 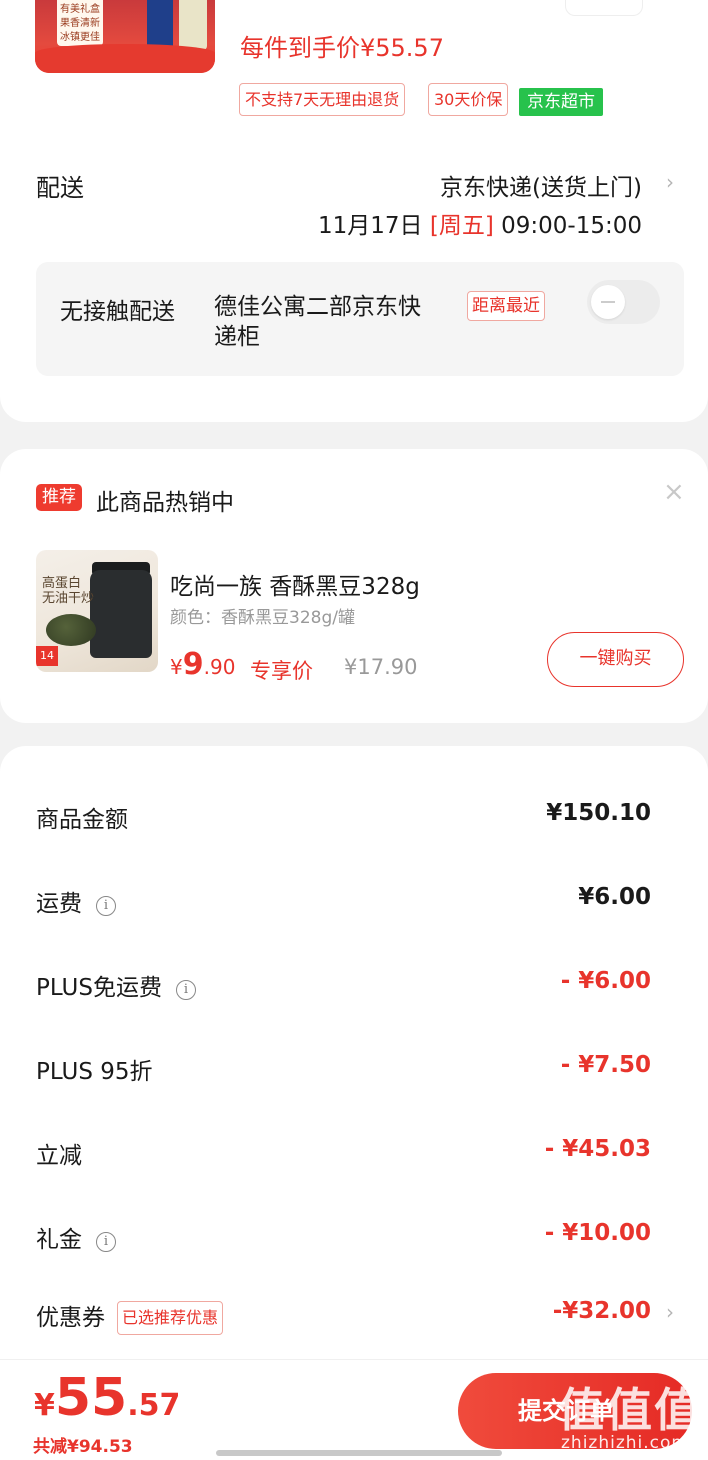 I want to click on recommend-product-image: 高蛋白 无油干炒 14, so click(x=97, y=611).